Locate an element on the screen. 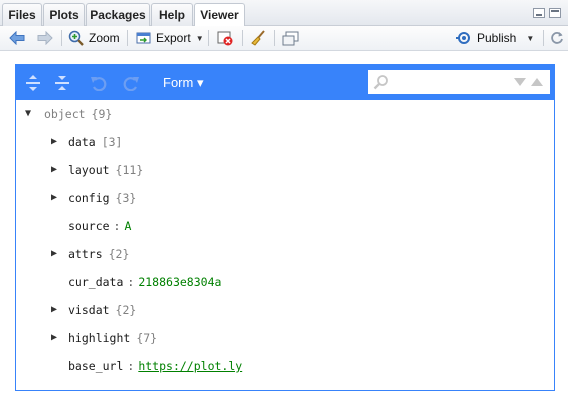 This screenshot has width=568, height=405. expand-all-button is located at coordinates (33, 82).